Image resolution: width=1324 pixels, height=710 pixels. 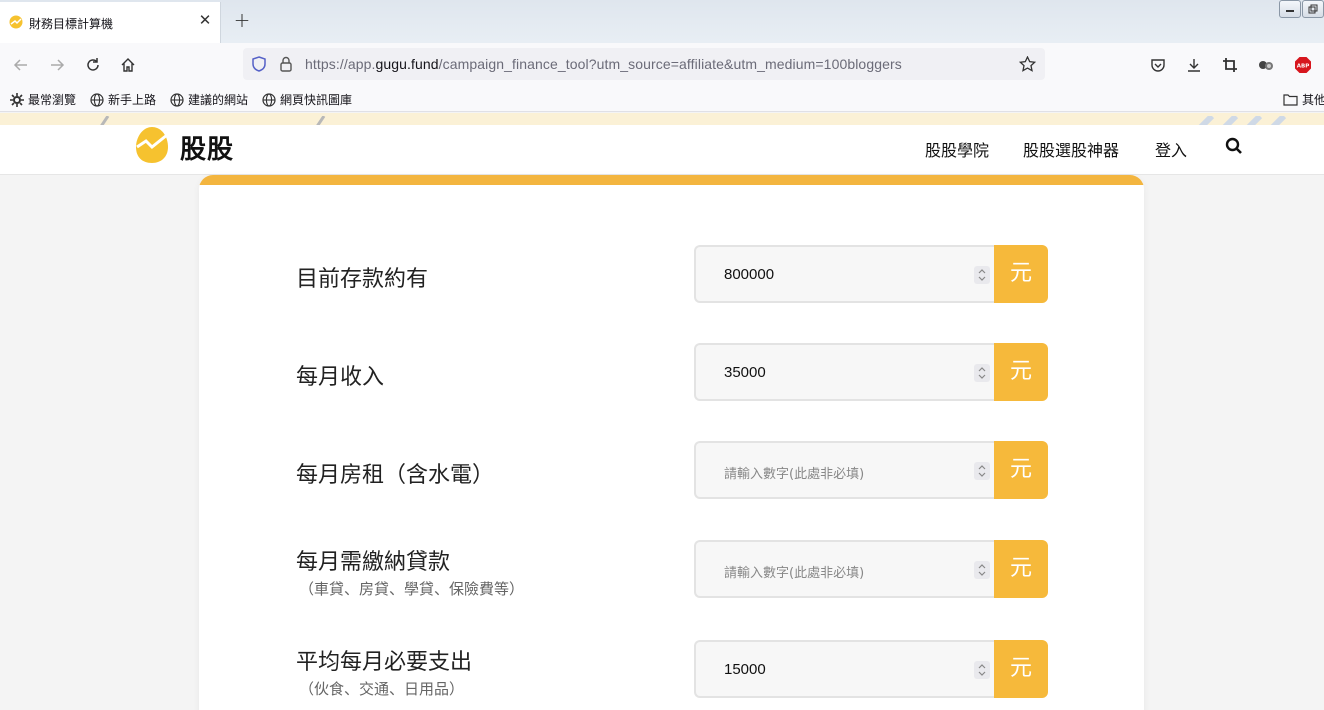 I want to click on bookmark-label: 建議的網站, so click(x=218, y=100).